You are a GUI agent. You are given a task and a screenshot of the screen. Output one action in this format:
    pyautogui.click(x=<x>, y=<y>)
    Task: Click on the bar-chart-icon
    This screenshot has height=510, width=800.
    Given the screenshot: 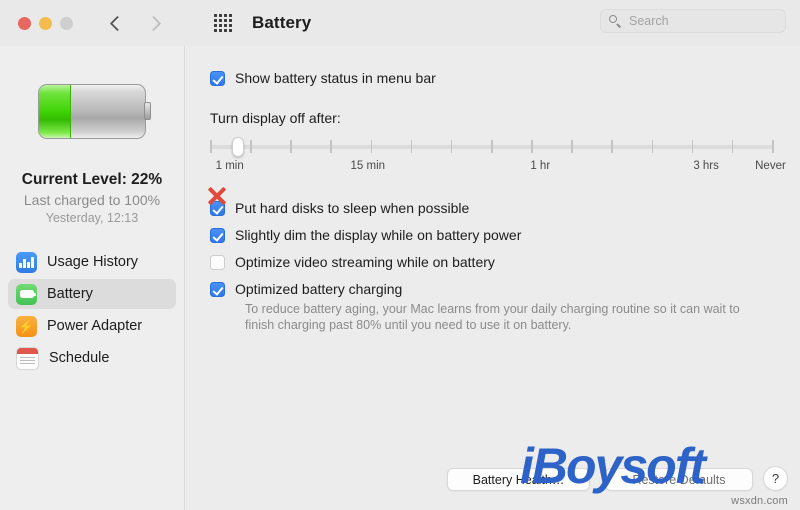 What is the action you would take?
    pyautogui.click(x=26, y=262)
    